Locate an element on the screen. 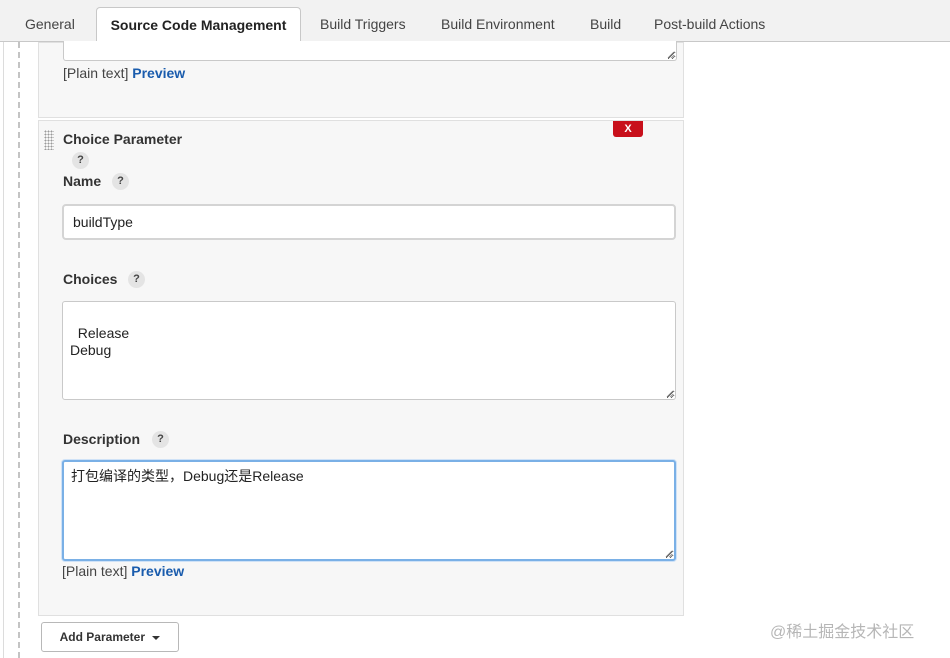 The height and width of the screenshot is (658, 950). choices-label: Choices is located at coordinates (90, 279).